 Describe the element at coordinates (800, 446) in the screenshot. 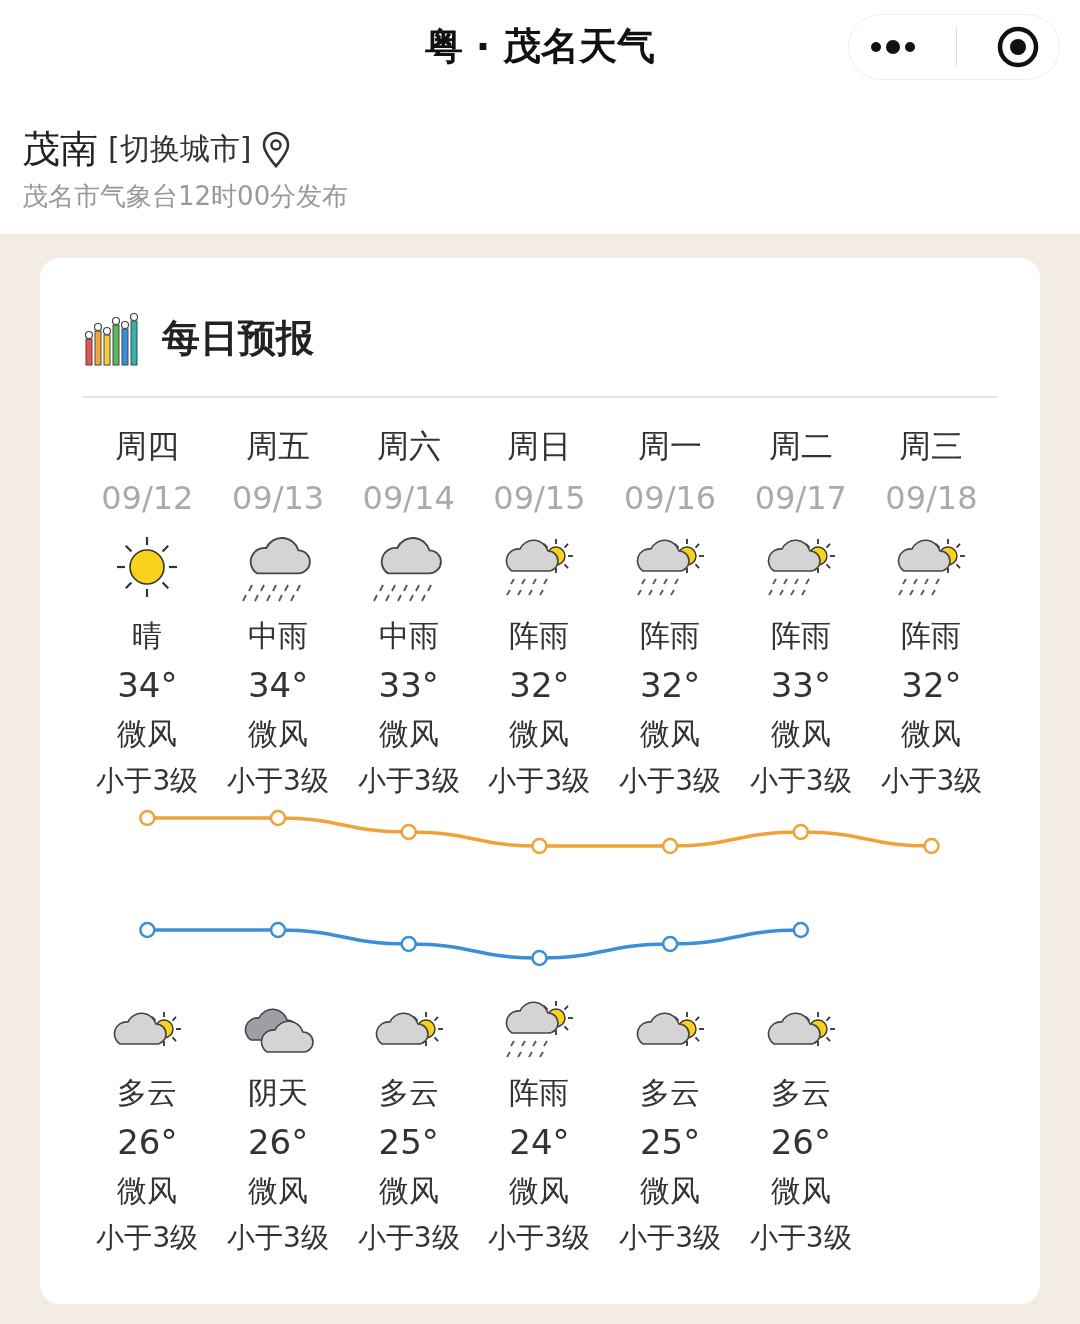

I see `weekday-label: 周二` at that location.